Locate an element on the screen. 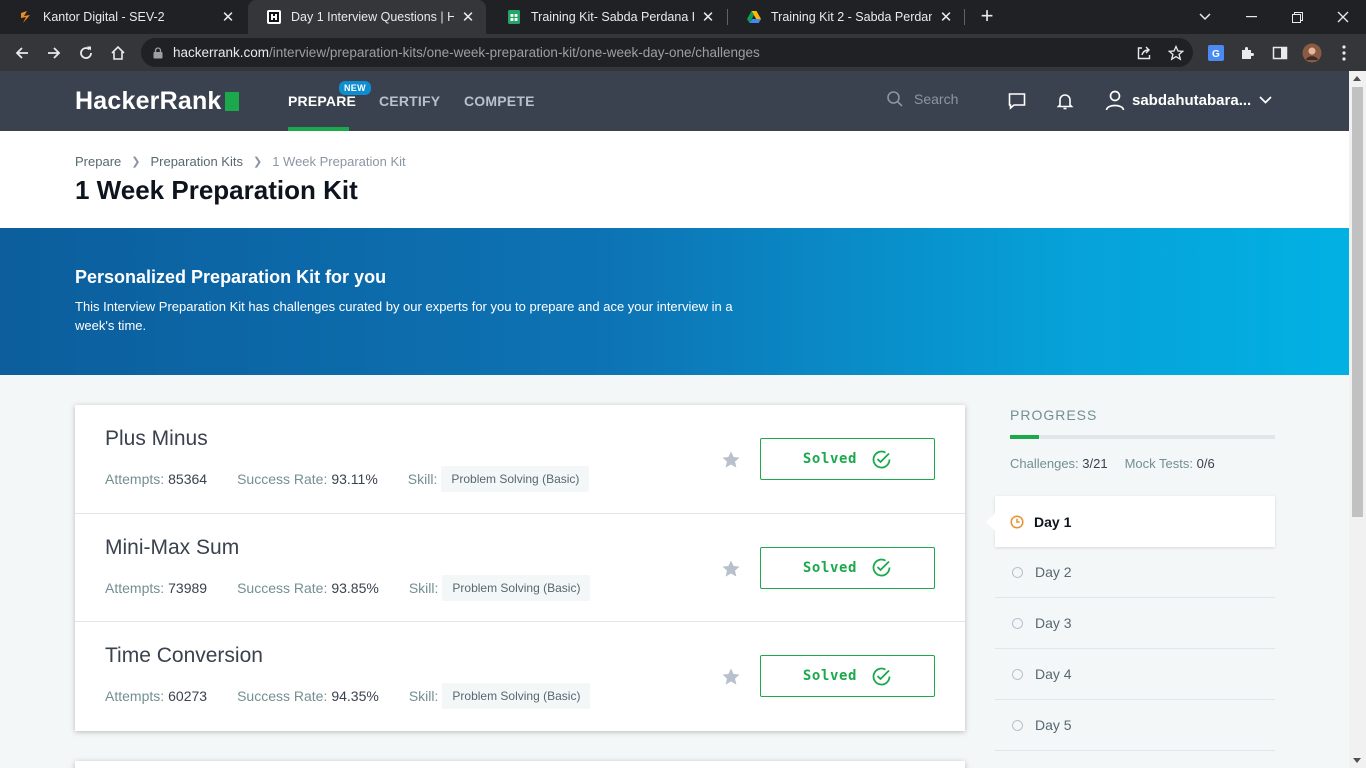  success-rate-value: 93.85% is located at coordinates (355, 587).